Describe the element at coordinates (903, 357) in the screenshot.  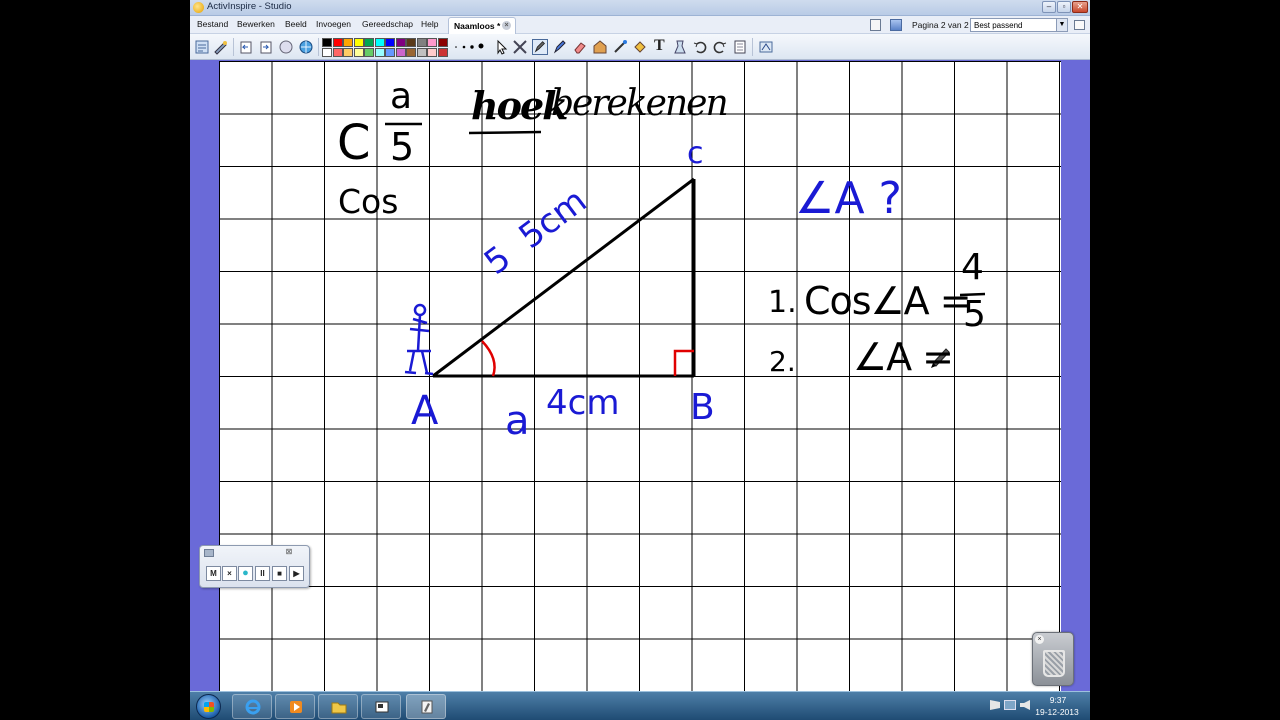
I see `step2-expression: ∠A =` at that location.